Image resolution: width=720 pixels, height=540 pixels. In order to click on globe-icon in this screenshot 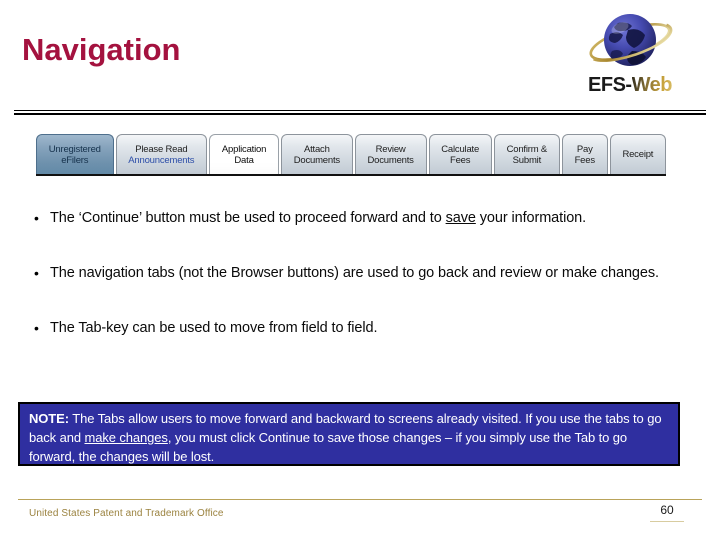, I will do `click(630, 40)`.